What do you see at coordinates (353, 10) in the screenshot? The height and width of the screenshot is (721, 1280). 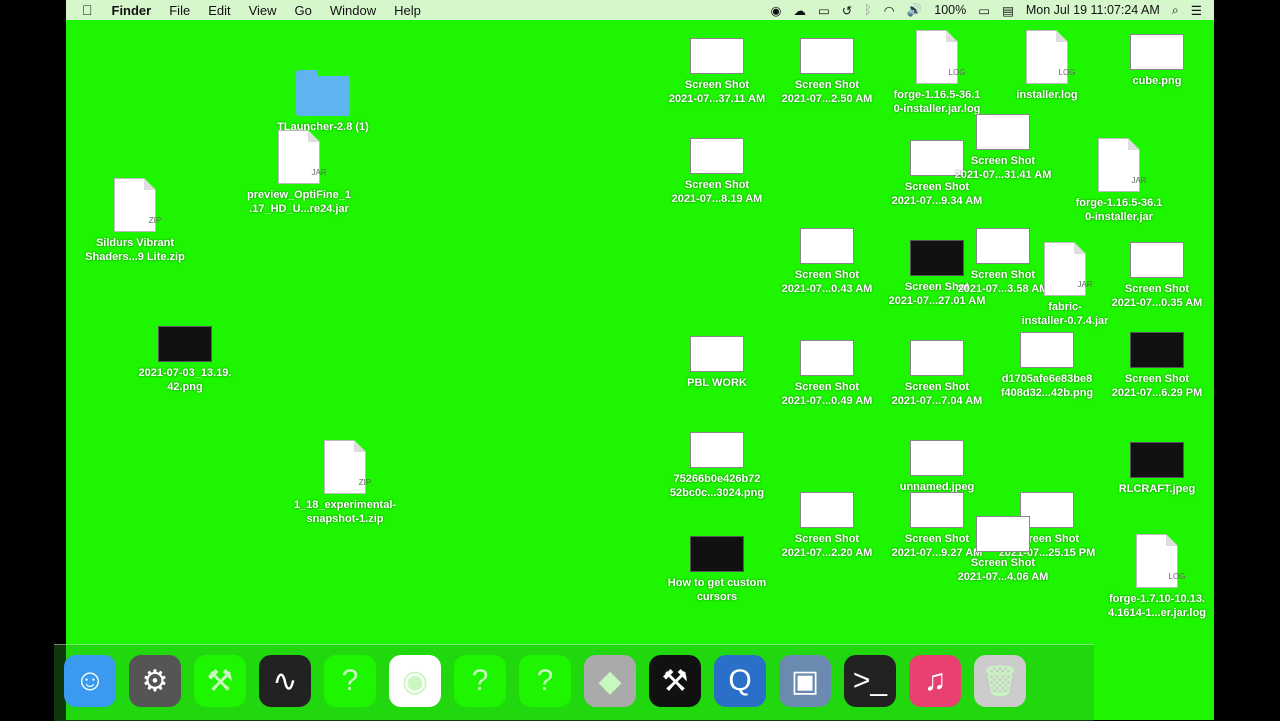 I see `menu-window: Window` at bounding box center [353, 10].